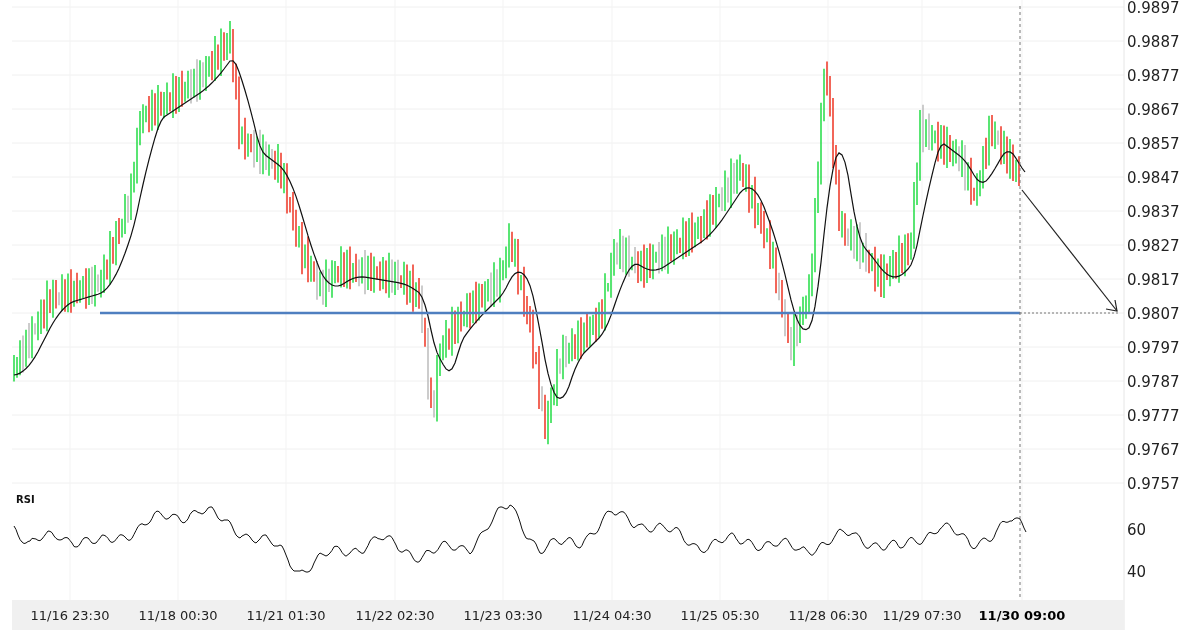 This screenshot has width=1200, height=630. I want to click on rsi-tick-label: 40, so click(1137, 572).